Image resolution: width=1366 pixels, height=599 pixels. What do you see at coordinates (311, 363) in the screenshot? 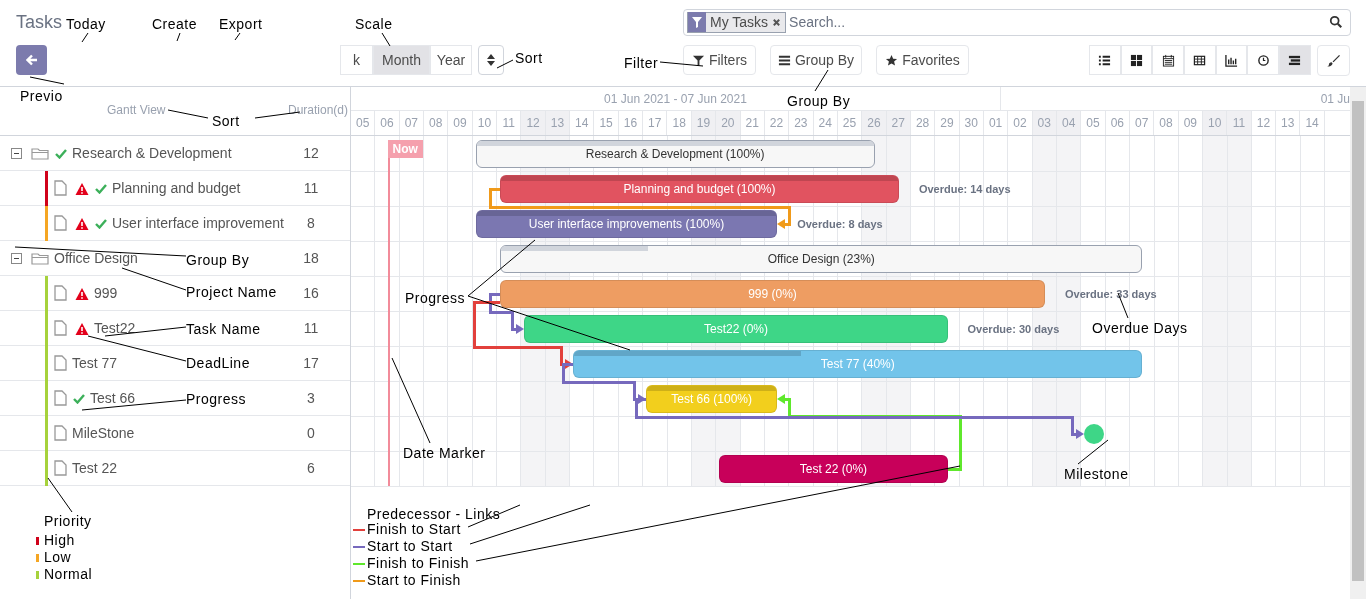
I see `duration-value: 17` at bounding box center [311, 363].